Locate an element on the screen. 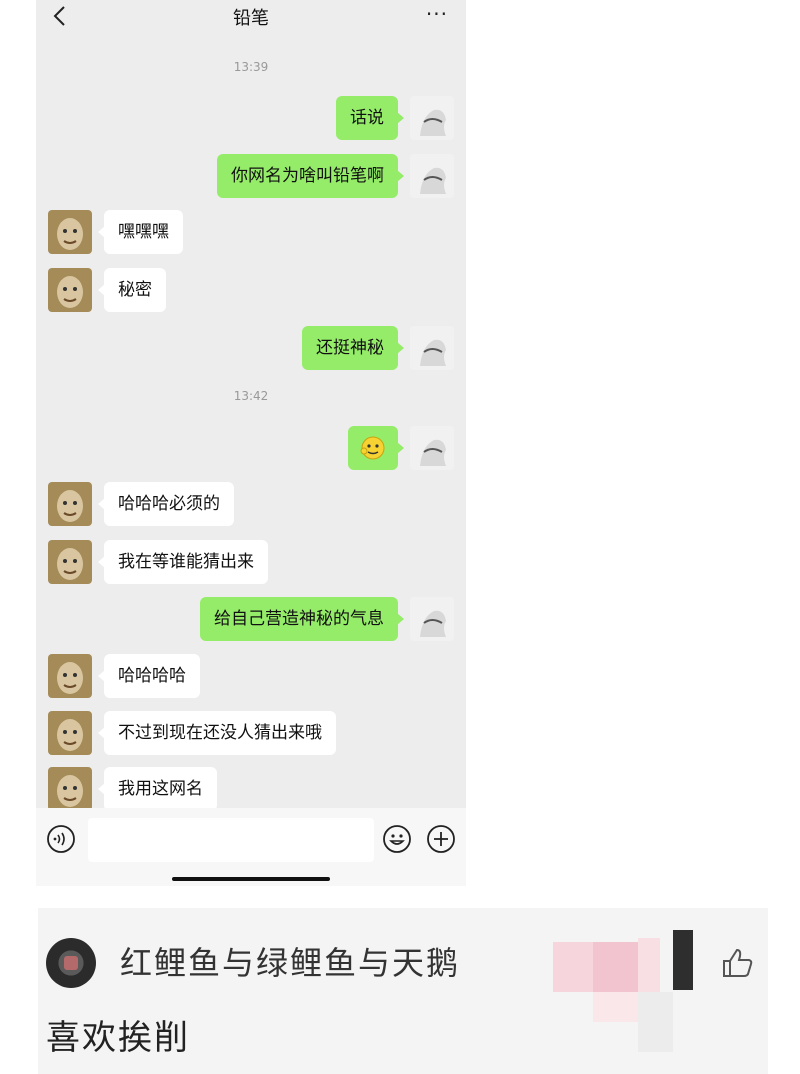 This screenshot has height=1074, width=800. commenter-username: 红鲤鱼与绿鲤鱼与天鹅 is located at coordinates (290, 961).